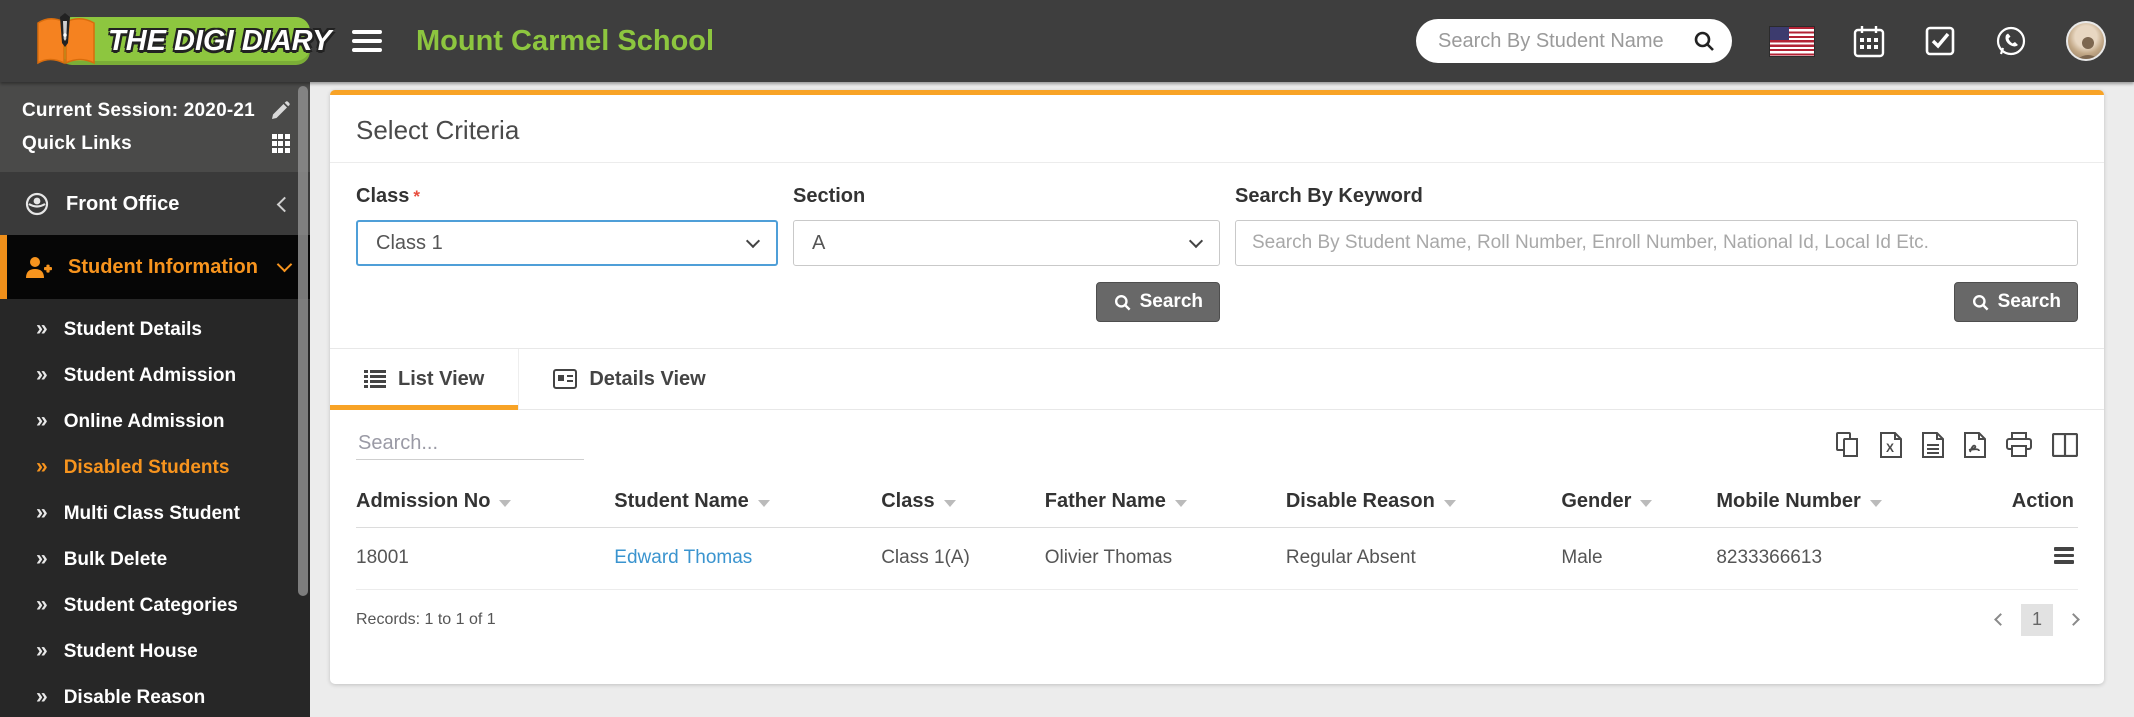 Image resolution: width=2134 pixels, height=717 pixels. I want to click on class-select: Class 1, so click(567, 243).